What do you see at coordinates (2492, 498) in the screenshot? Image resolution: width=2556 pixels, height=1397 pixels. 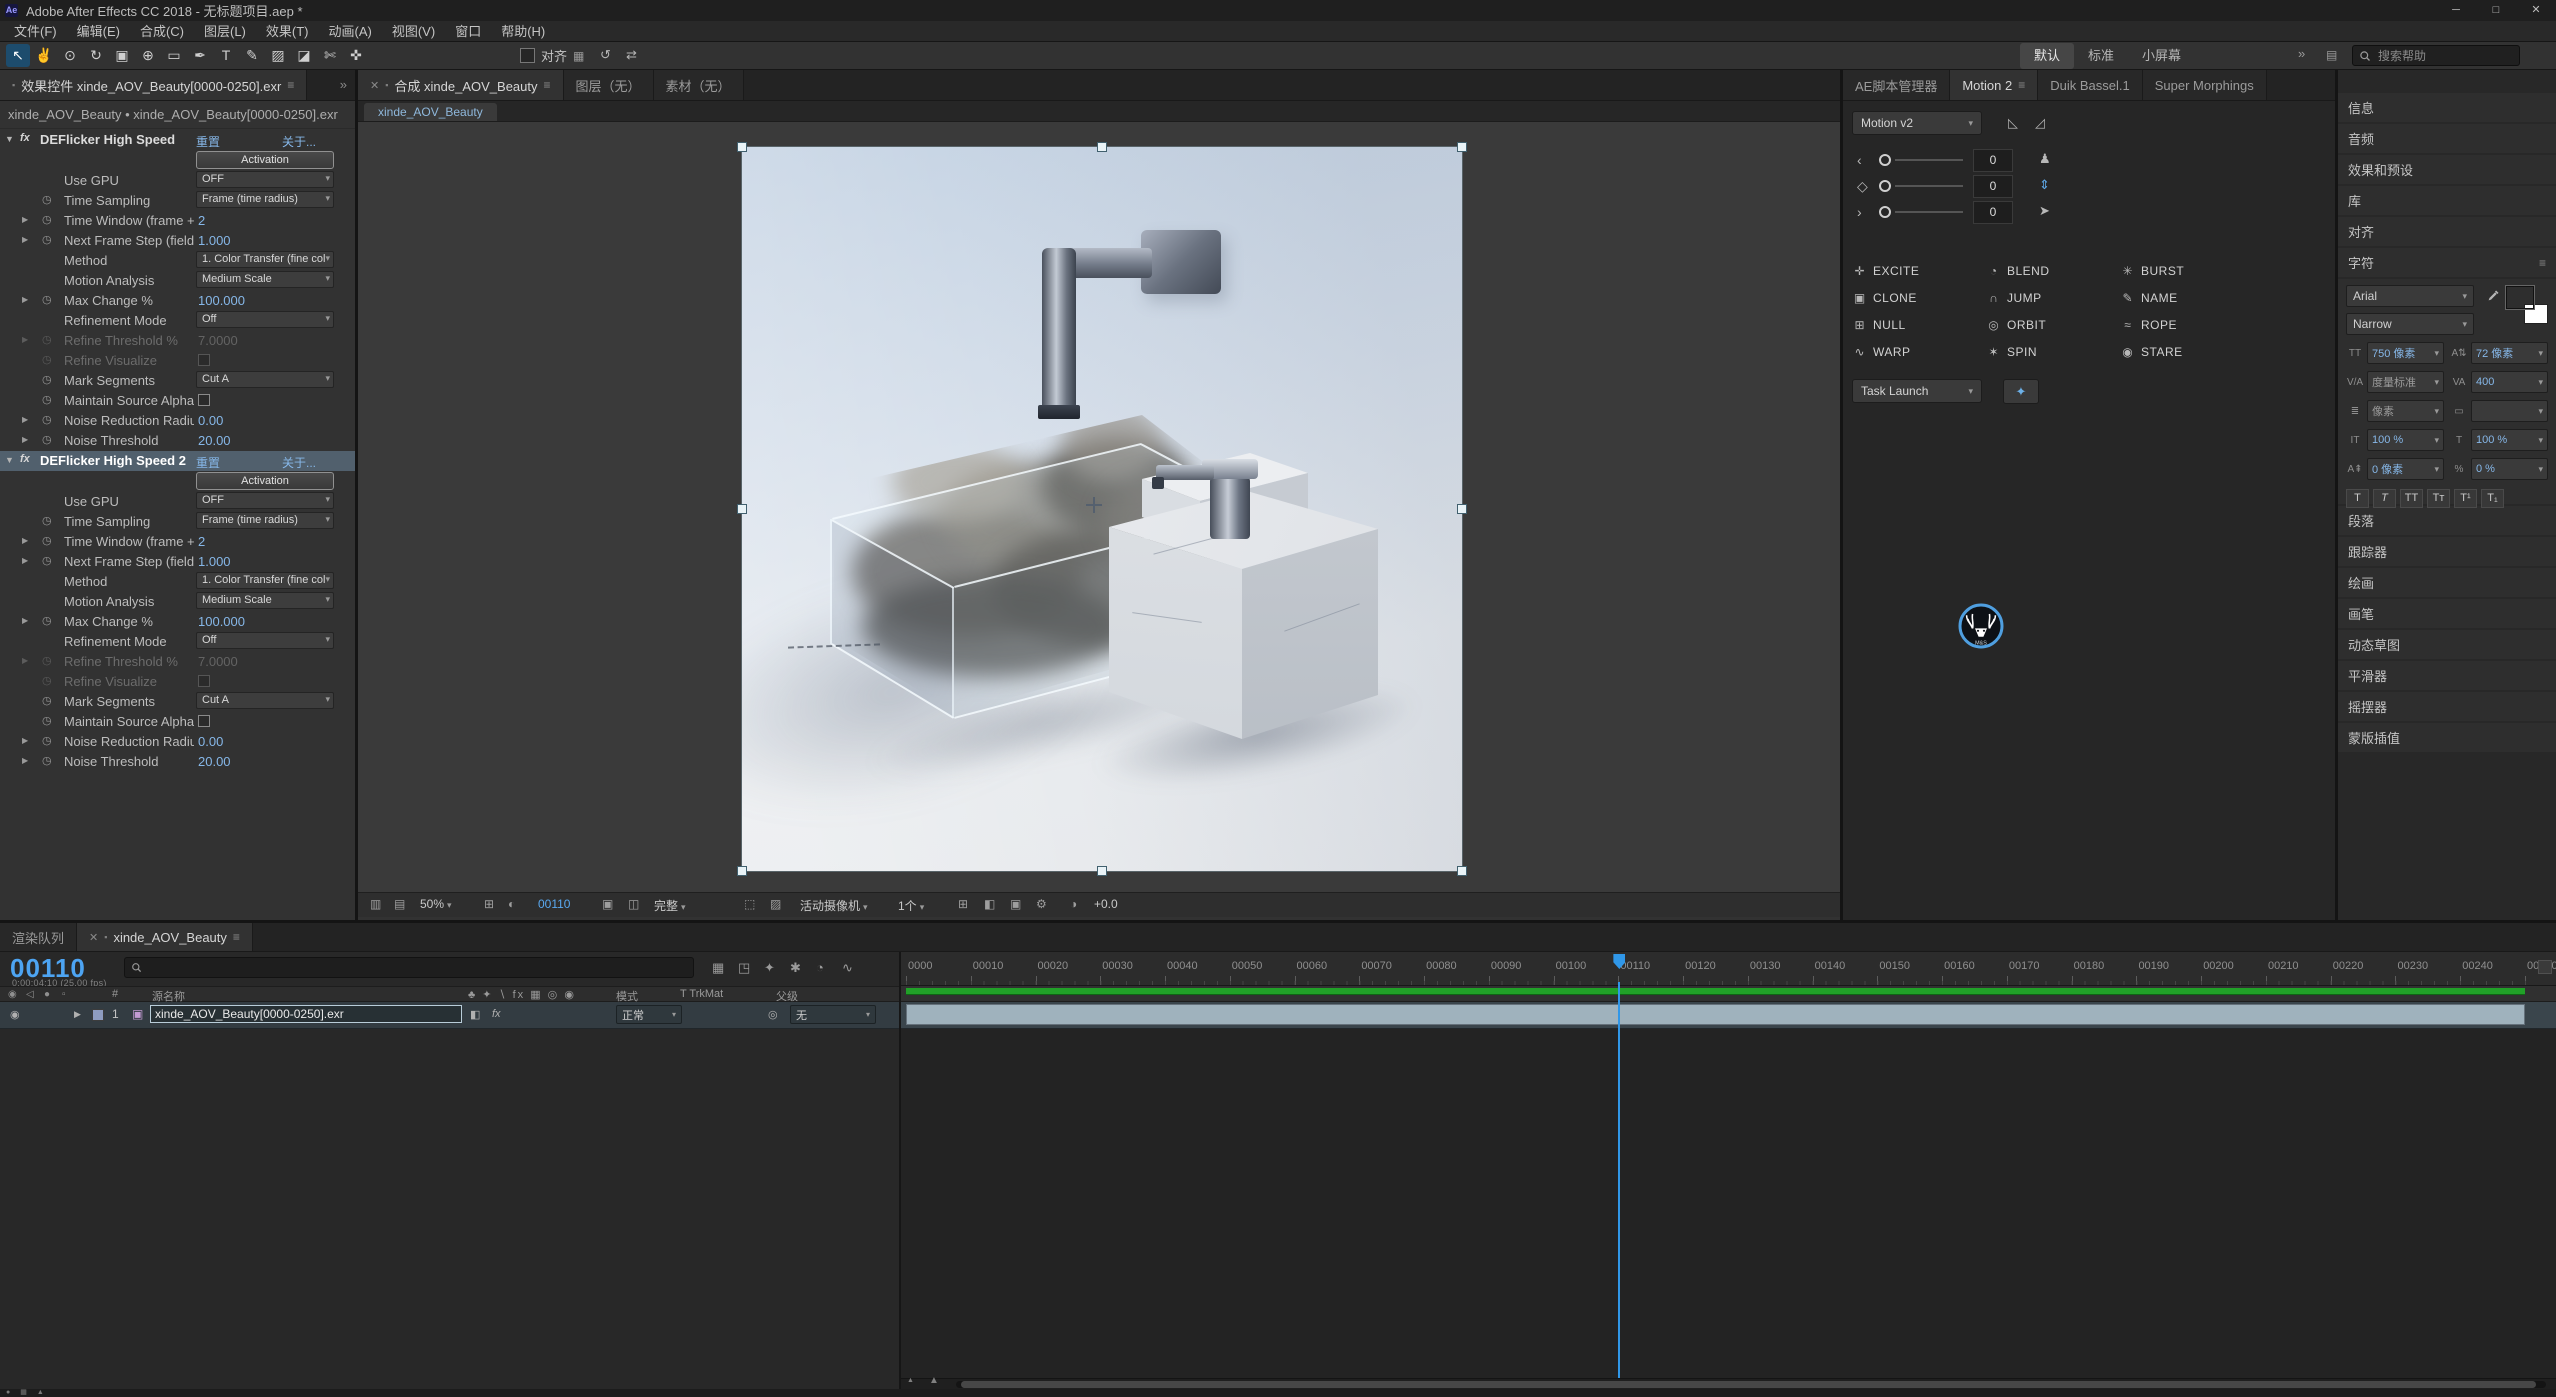 I see `faux-style-button-6: T₁` at bounding box center [2492, 498].